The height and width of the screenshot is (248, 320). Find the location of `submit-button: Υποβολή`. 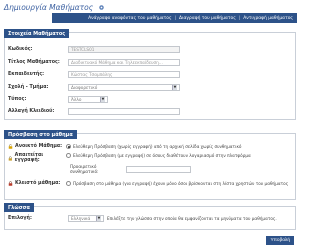

submit-button: Υποβολή is located at coordinates (280, 240).